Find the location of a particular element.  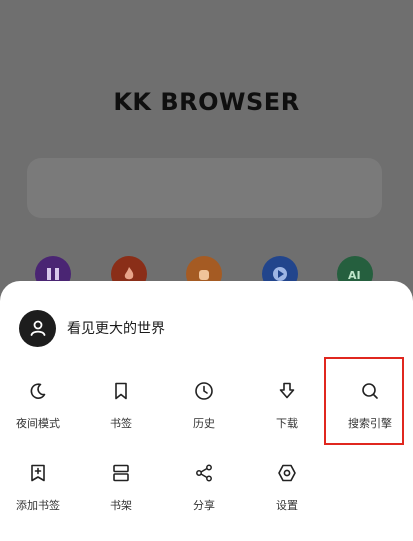

moon-icon is located at coordinates (38, 391).